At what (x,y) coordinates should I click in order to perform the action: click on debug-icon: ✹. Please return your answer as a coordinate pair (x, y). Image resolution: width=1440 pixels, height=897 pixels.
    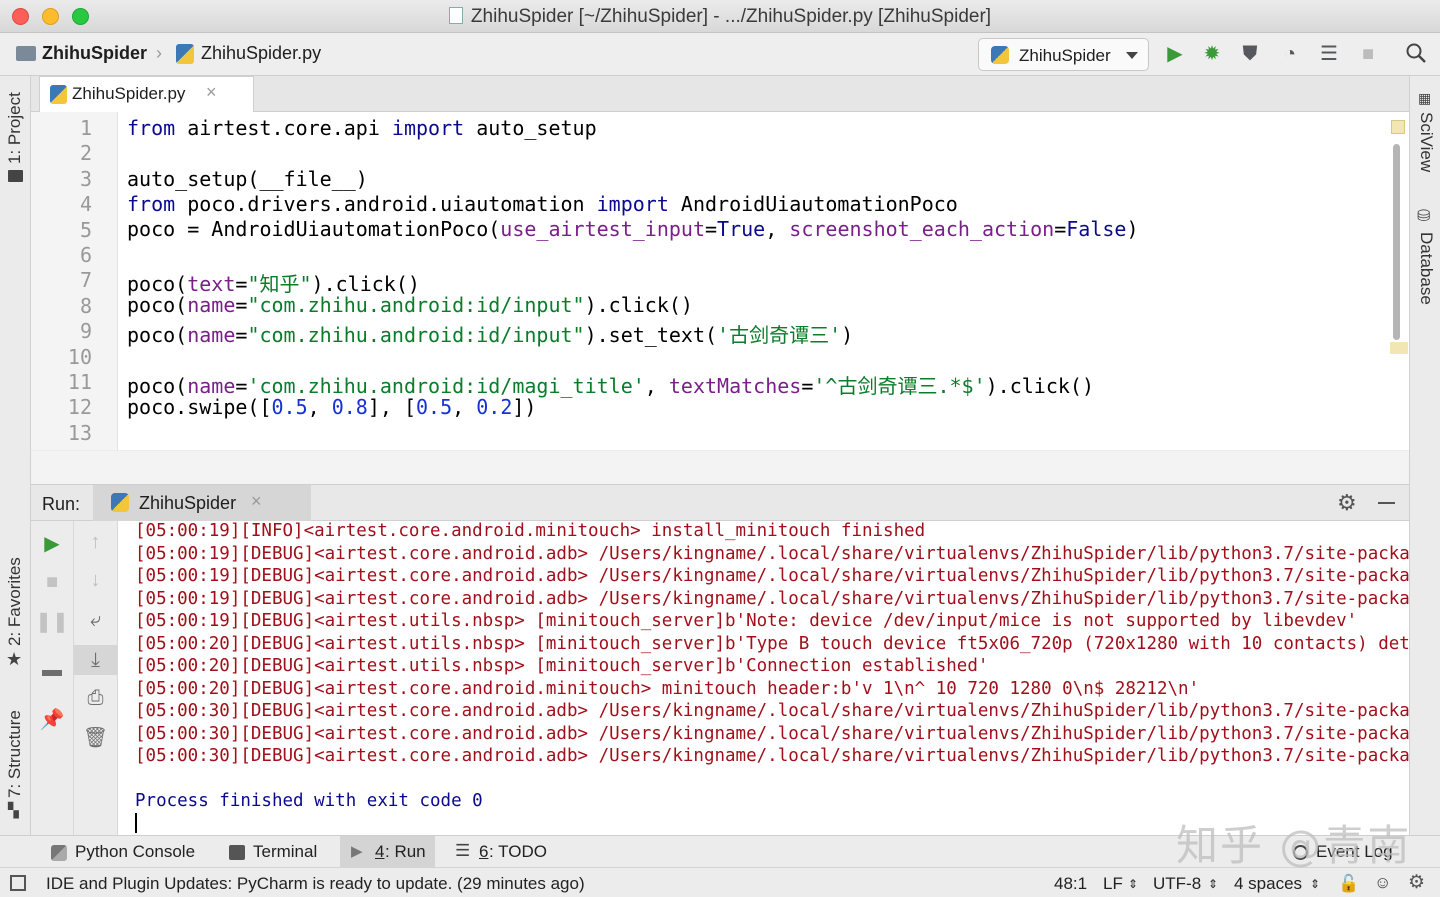
    Looking at the image, I should click on (1212, 54).